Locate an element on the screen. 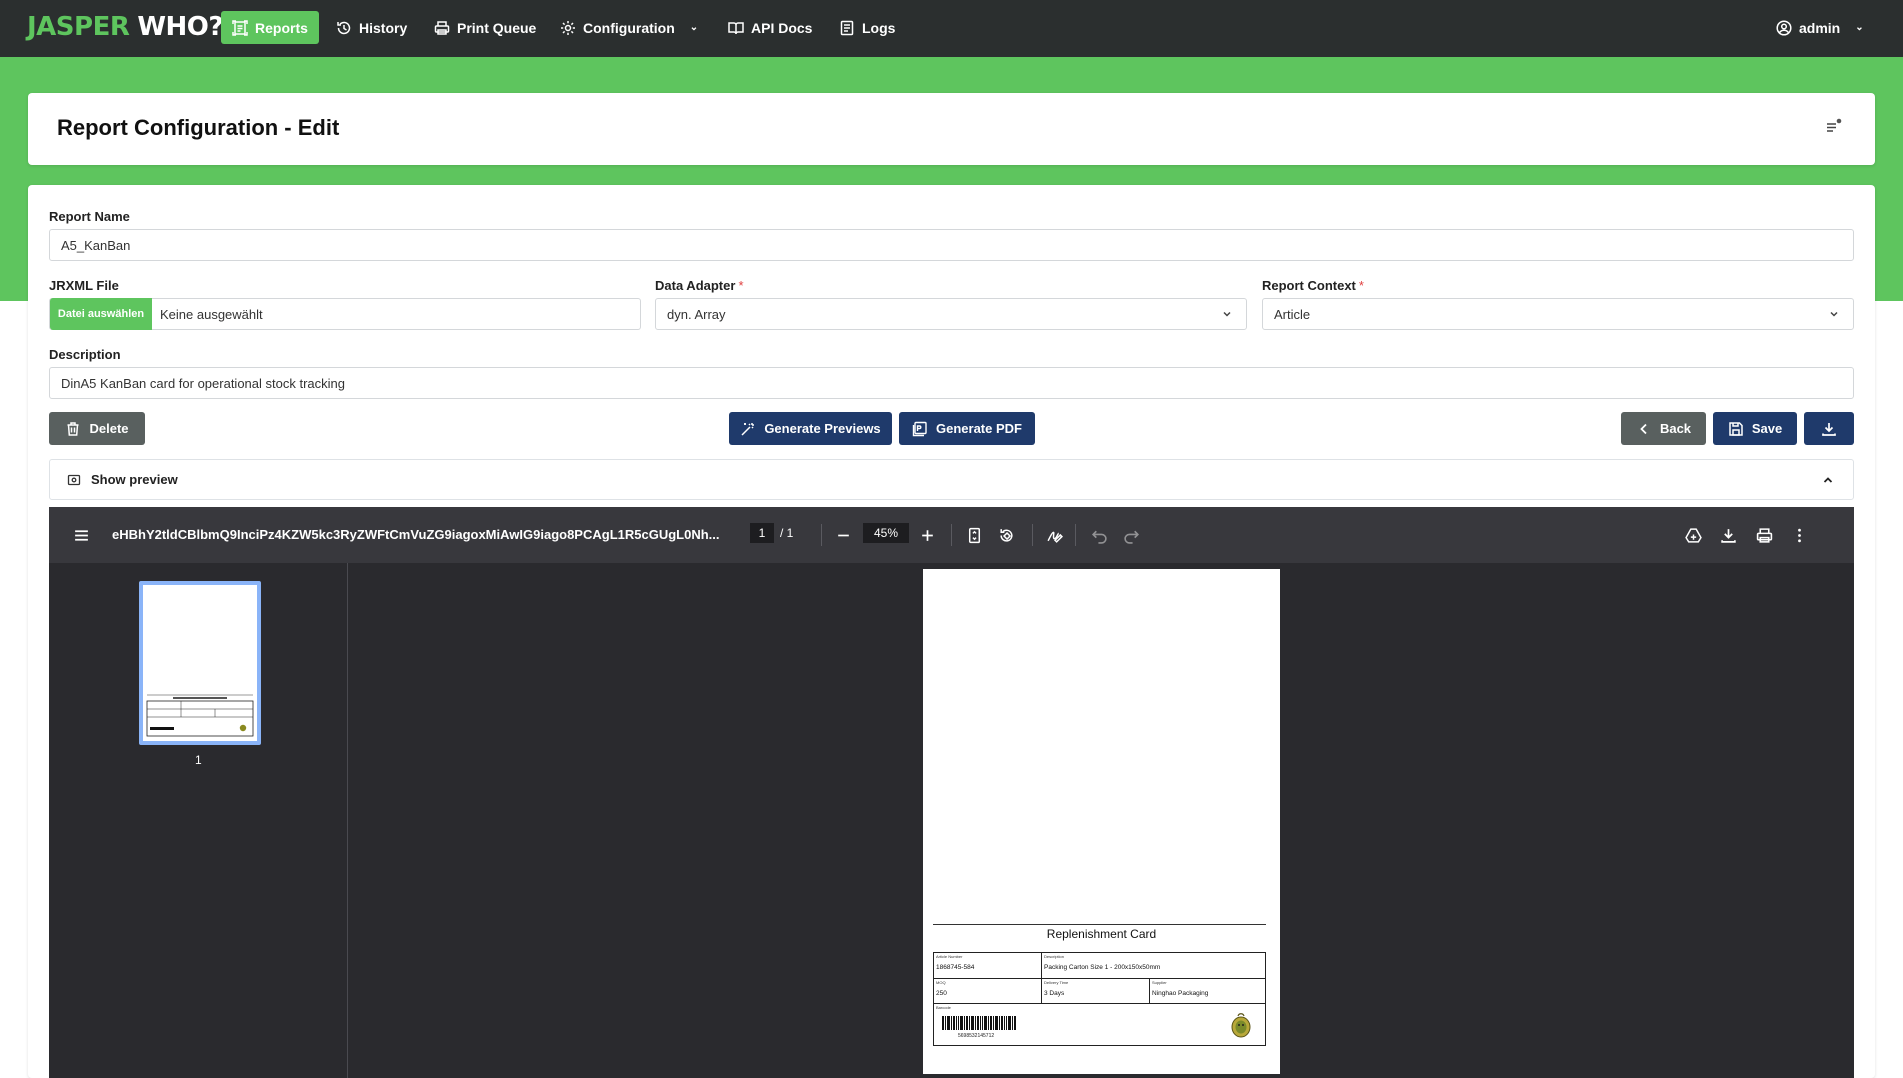 This screenshot has height=1078, width=1903. moq-caption: MOQ is located at coordinates (941, 982).